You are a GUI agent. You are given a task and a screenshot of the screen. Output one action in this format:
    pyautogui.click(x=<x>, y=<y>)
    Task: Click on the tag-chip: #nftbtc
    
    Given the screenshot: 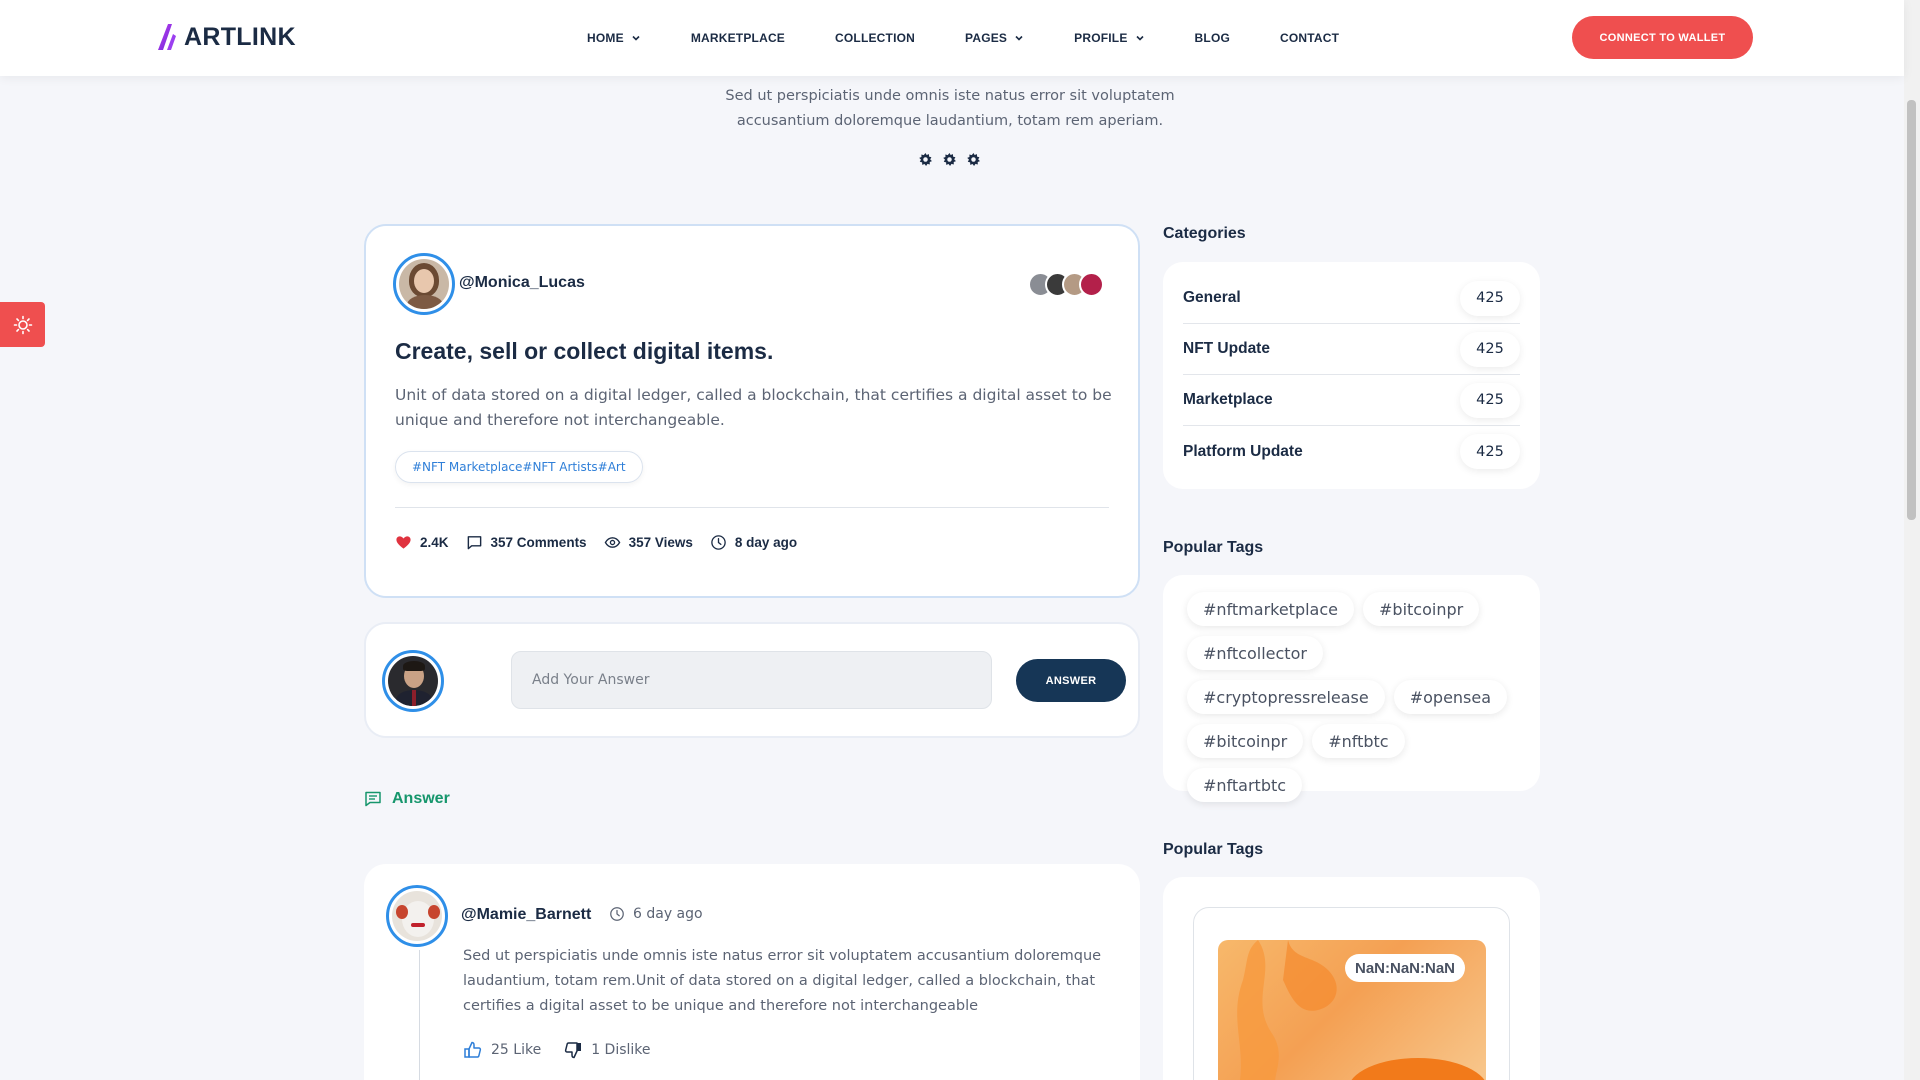 What is the action you would take?
    pyautogui.click(x=1358, y=741)
    